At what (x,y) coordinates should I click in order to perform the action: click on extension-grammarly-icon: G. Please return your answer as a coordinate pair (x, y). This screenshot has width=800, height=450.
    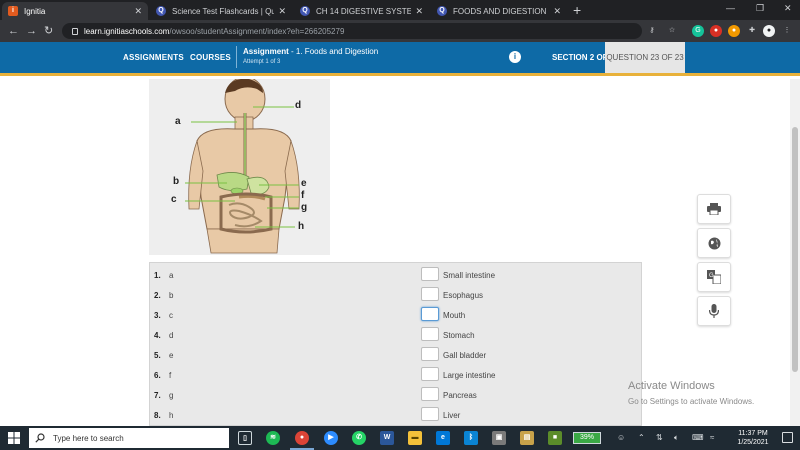
    Looking at the image, I should click on (698, 31).